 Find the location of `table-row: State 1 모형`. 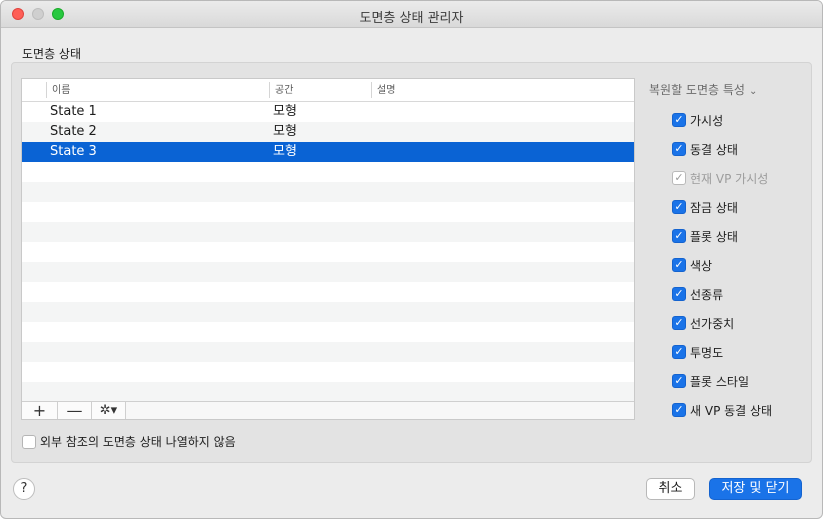

table-row: State 1 모형 is located at coordinates (328, 112).